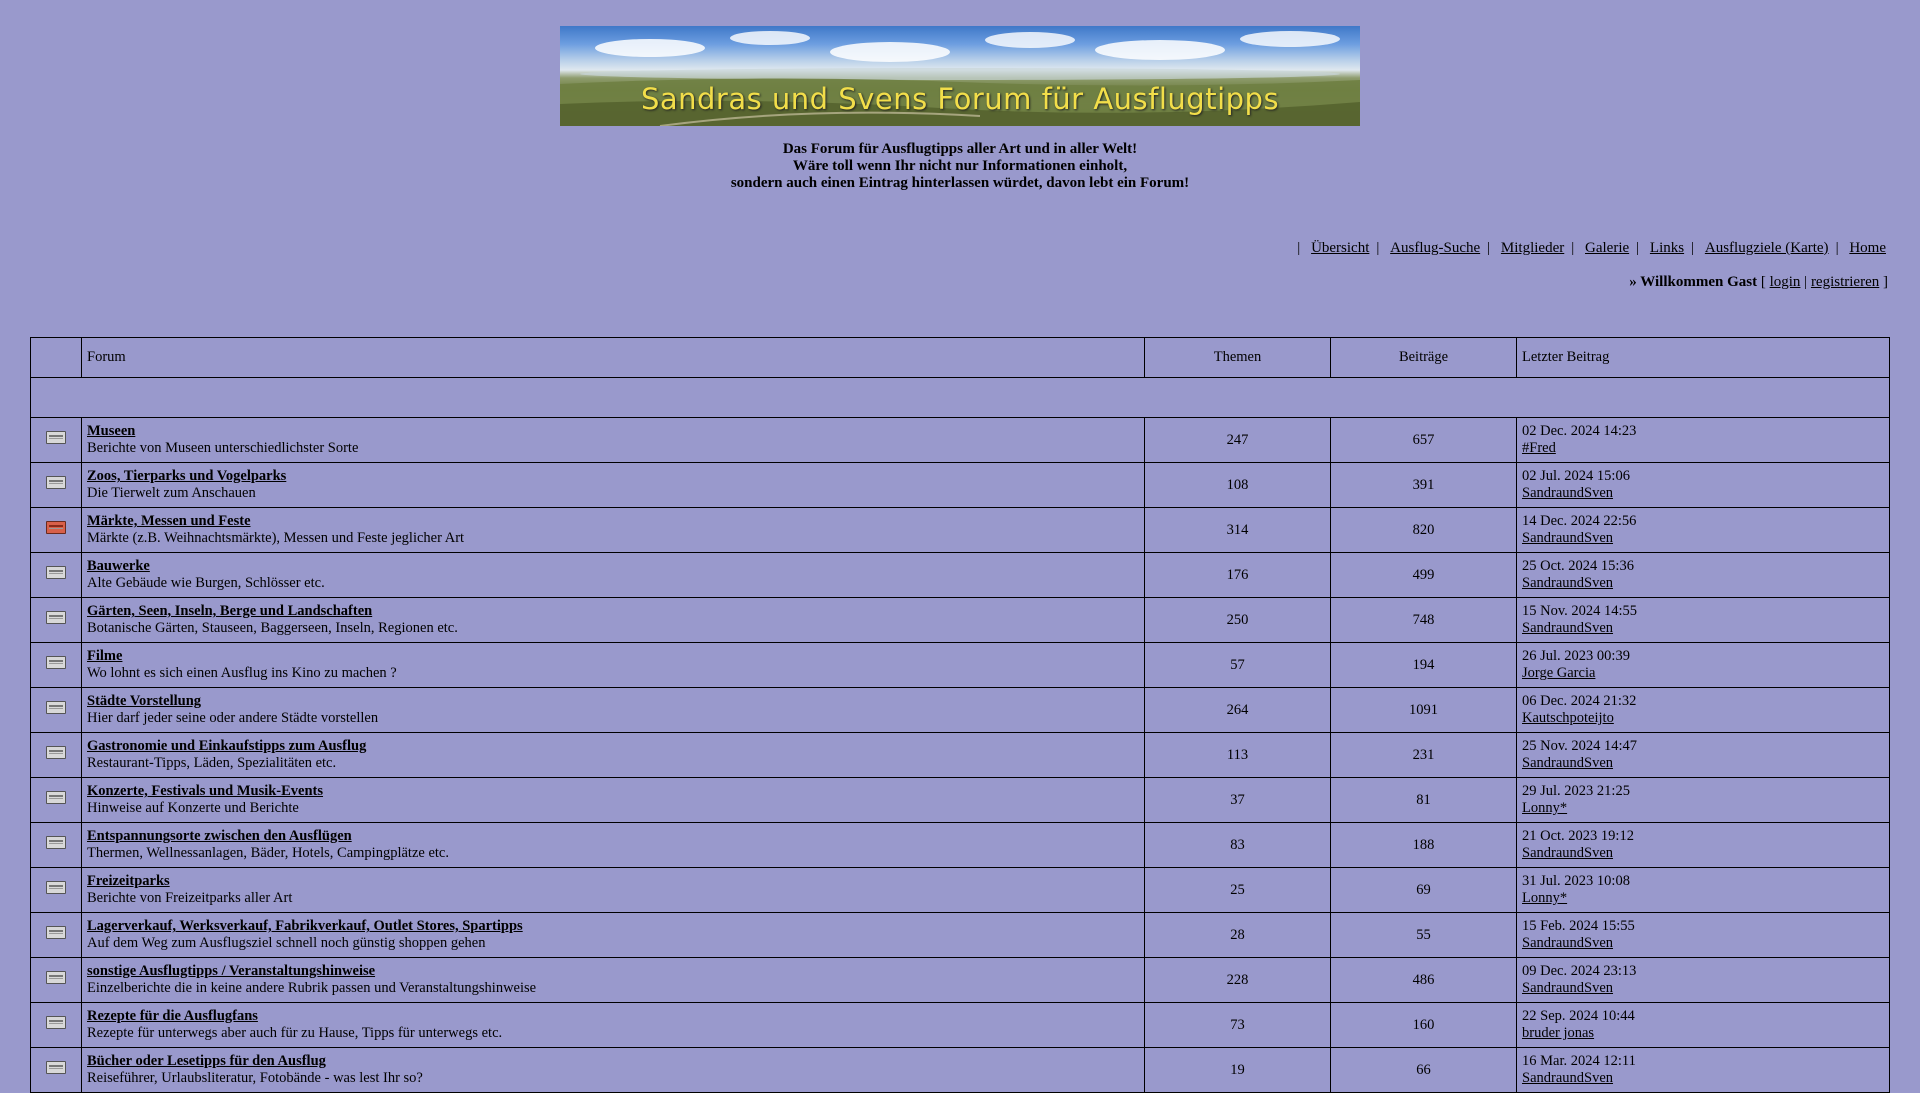 The height and width of the screenshot is (1093, 1920). I want to click on forum-topic-count: 250, so click(1237, 620).